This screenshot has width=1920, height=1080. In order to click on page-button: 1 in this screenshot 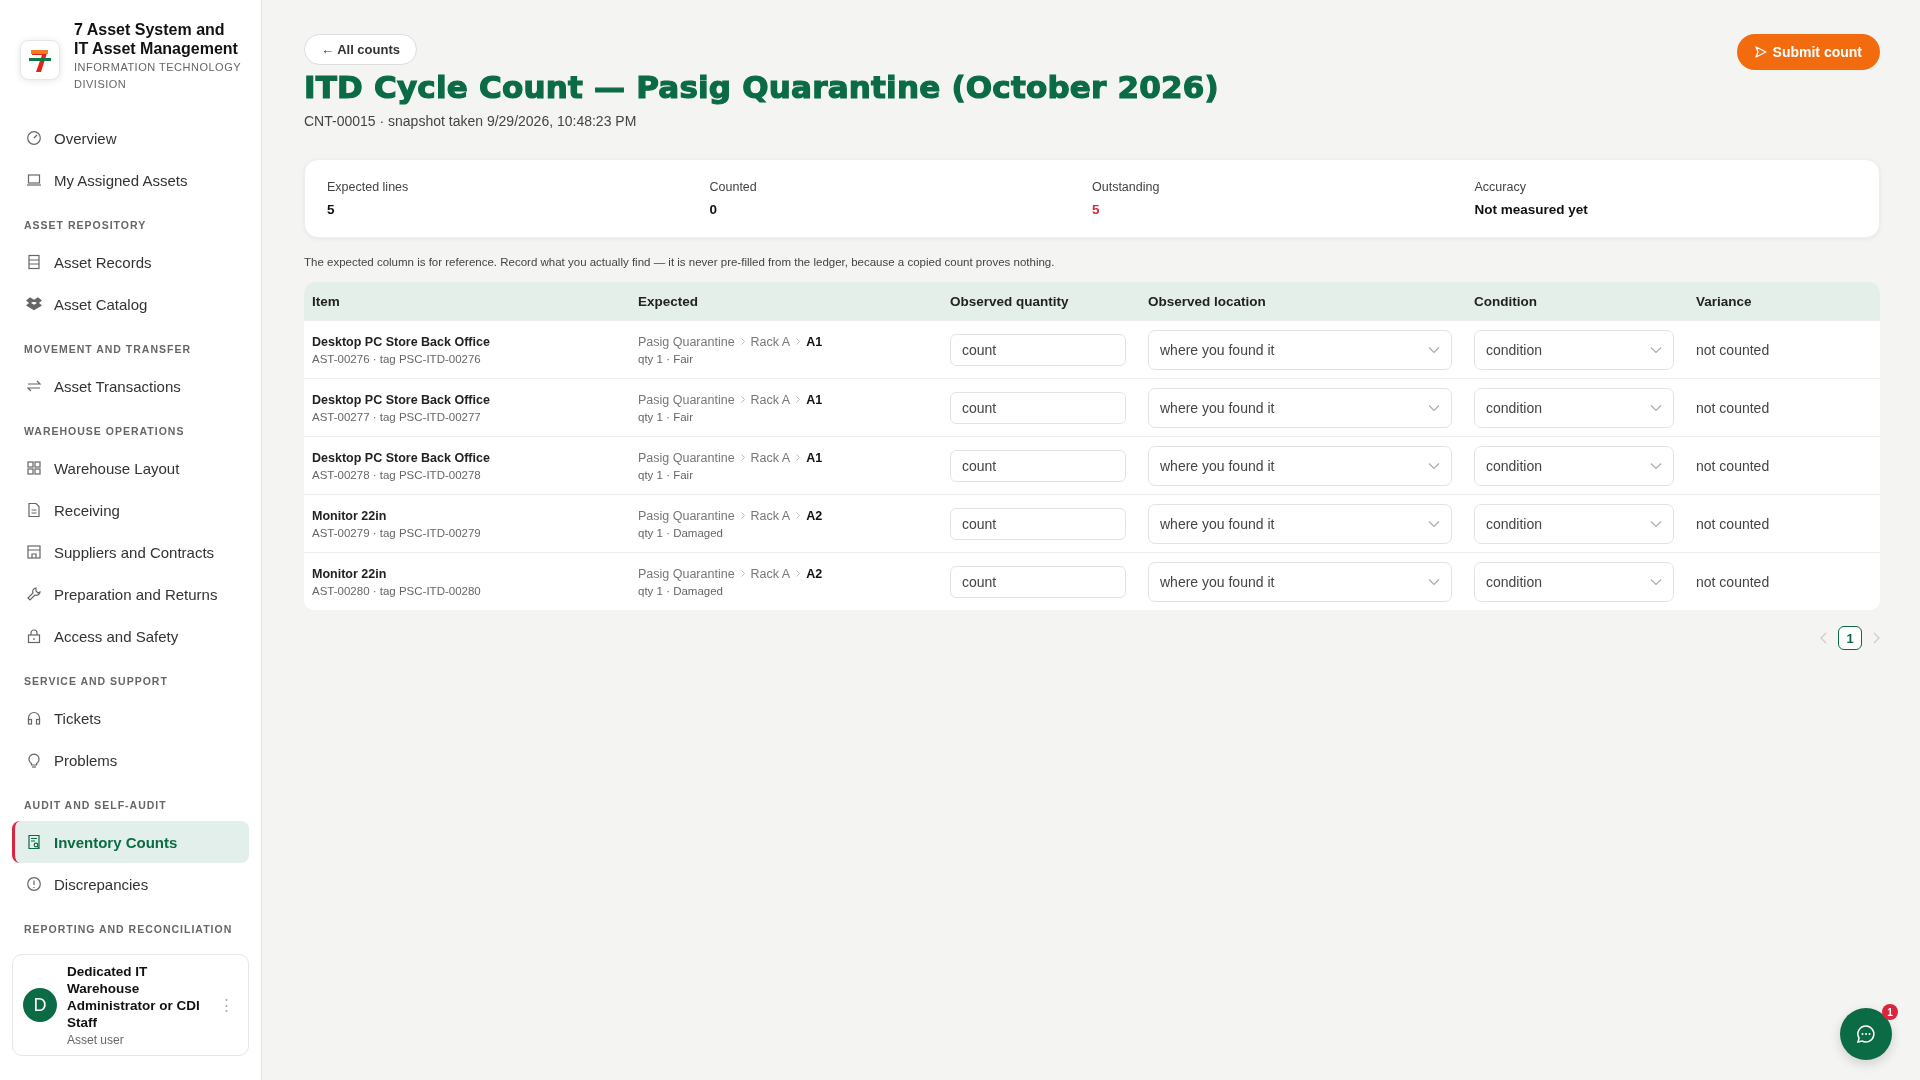, I will do `click(1850, 638)`.